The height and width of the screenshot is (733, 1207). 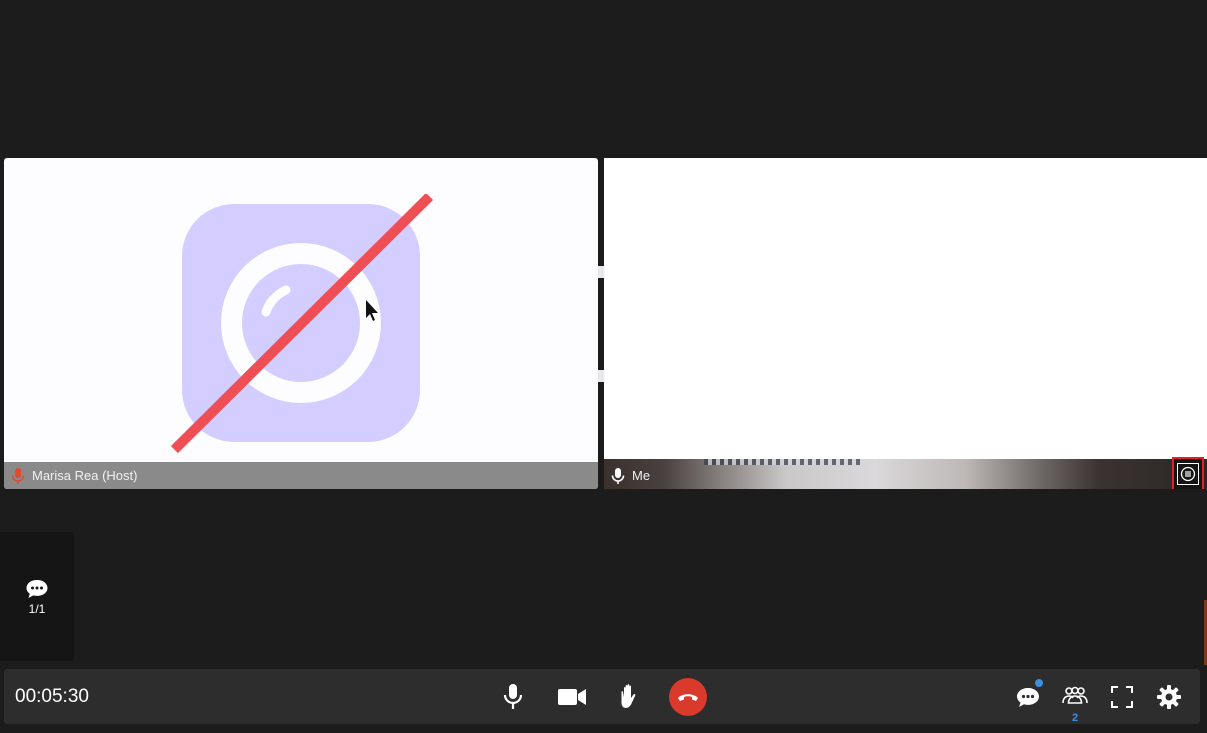 I want to click on end-call-button, so click(x=688, y=697).